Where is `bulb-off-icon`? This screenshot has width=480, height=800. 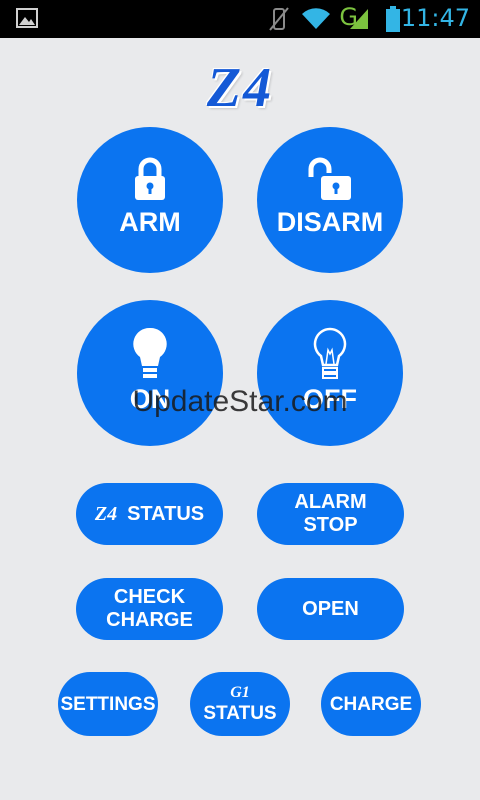
bulb-off-icon is located at coordinates (330, 356).